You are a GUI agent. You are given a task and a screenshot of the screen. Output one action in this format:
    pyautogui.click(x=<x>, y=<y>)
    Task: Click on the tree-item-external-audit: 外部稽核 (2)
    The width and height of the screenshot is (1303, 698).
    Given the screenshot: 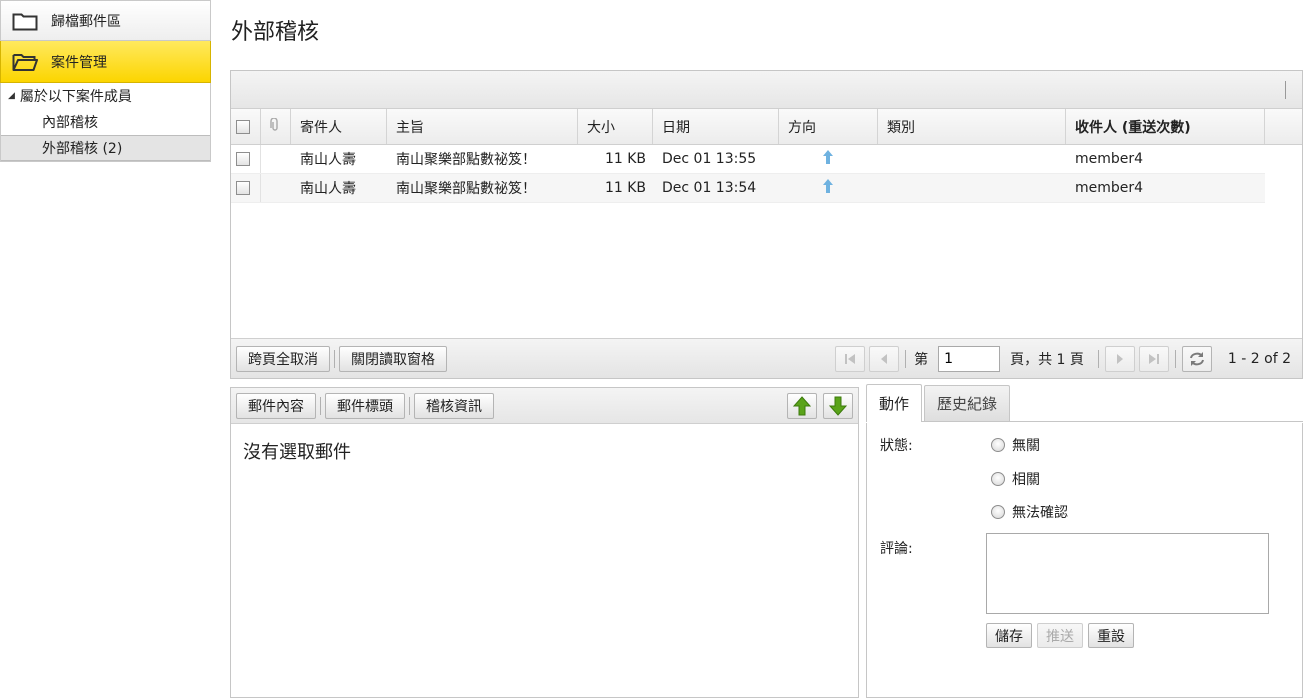 What is the action you would take?
    pyautogui.click(x=105, y=148)
    